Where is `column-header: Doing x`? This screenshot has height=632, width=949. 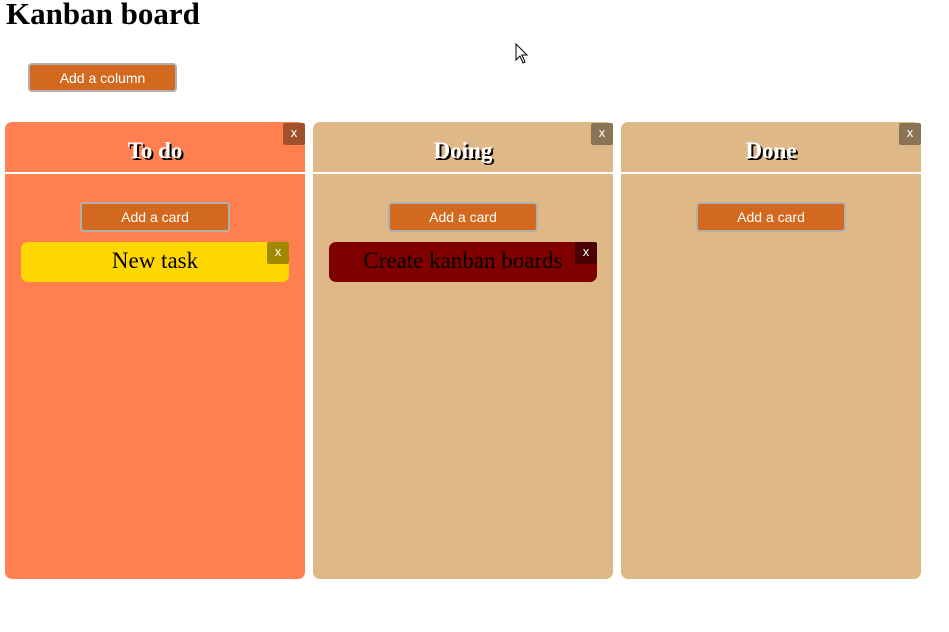 column-header: Doing x is located at coordinates (463, 148).